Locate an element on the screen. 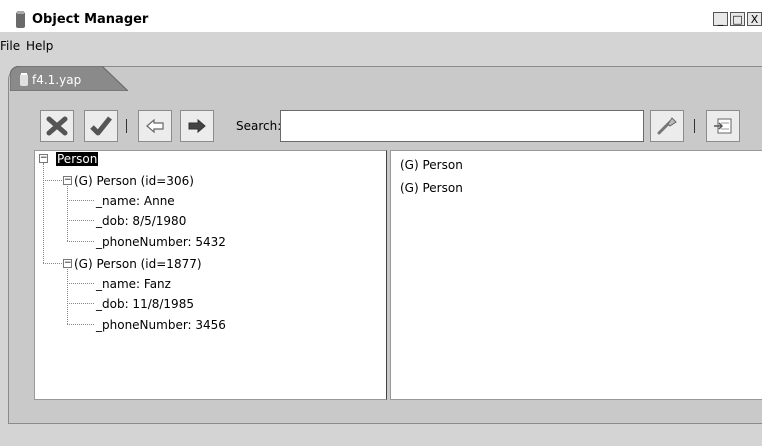  close-button: X is located at coordinates (754, 19).